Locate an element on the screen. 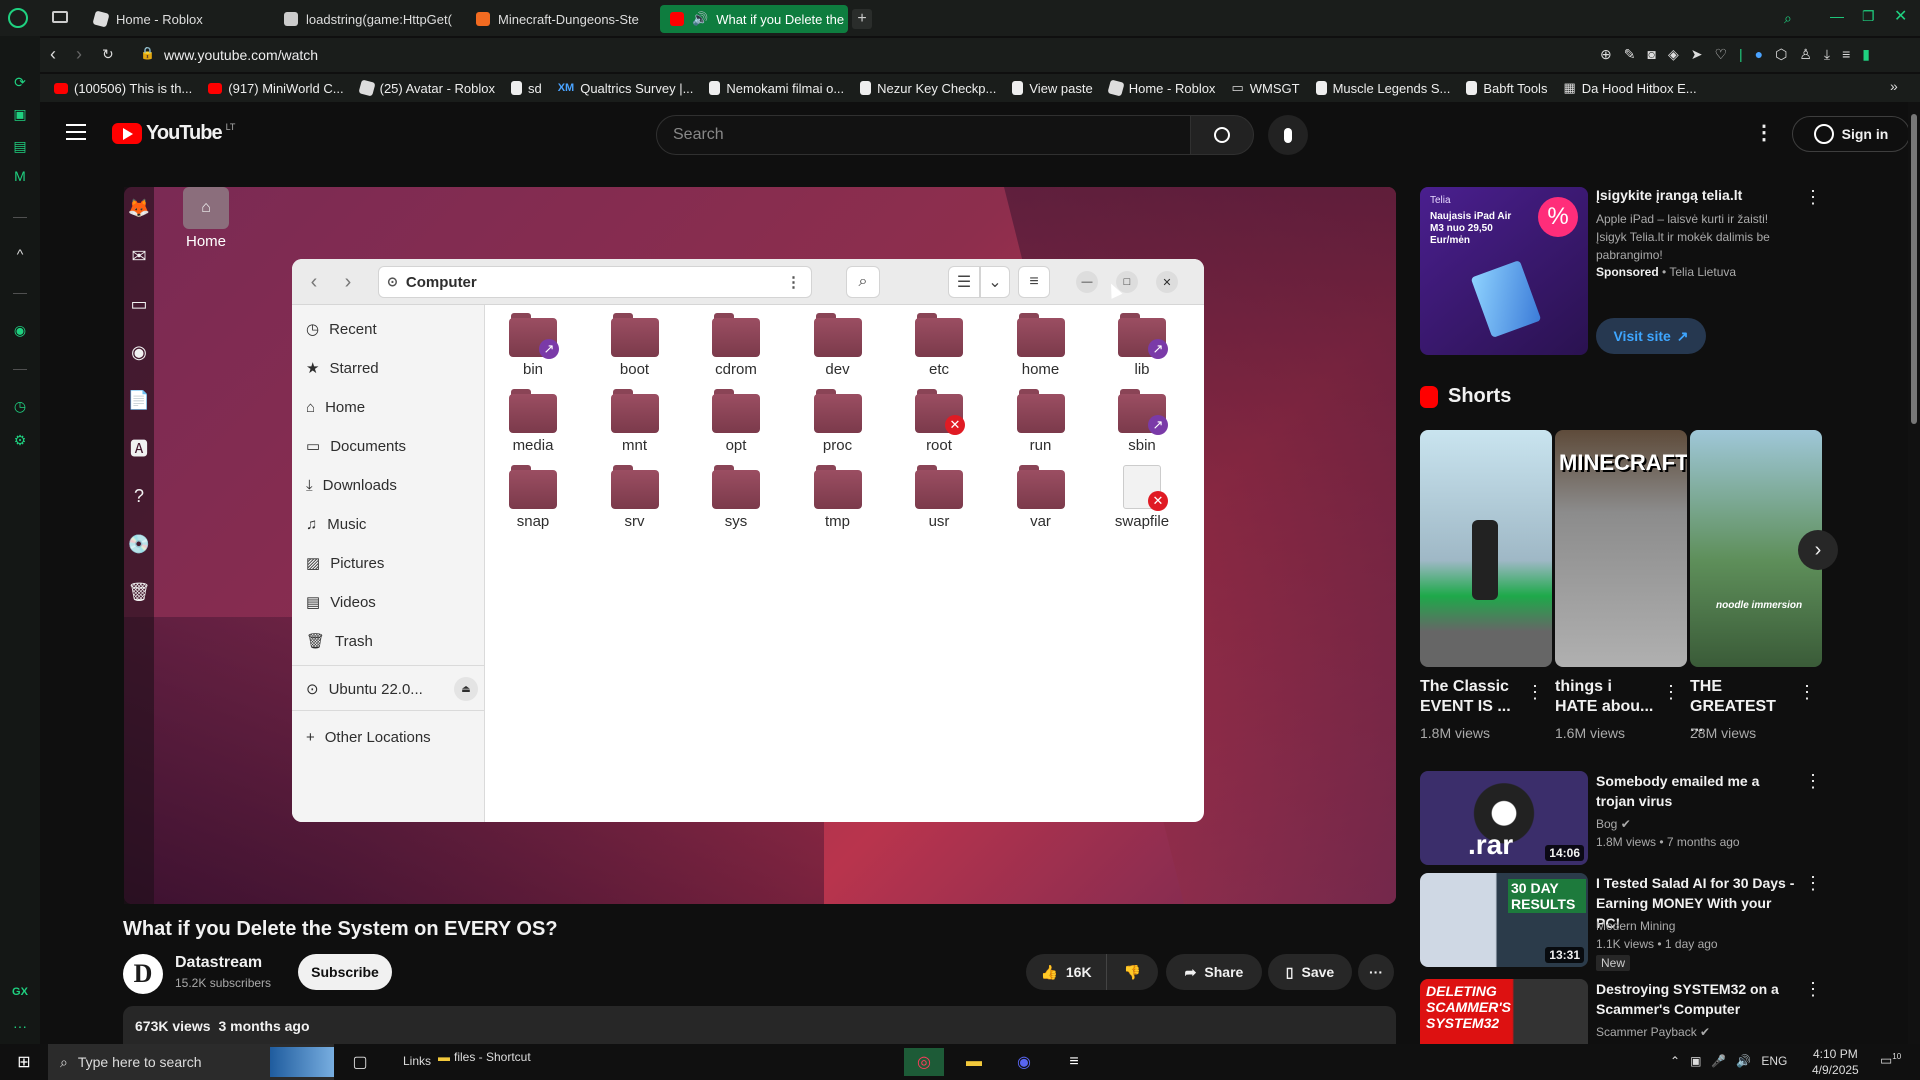 The width and height of the screenshot is (1920, 1080). tab-youtube-active: 🔊 What if you Delete the is located at coordinates (754, 19).